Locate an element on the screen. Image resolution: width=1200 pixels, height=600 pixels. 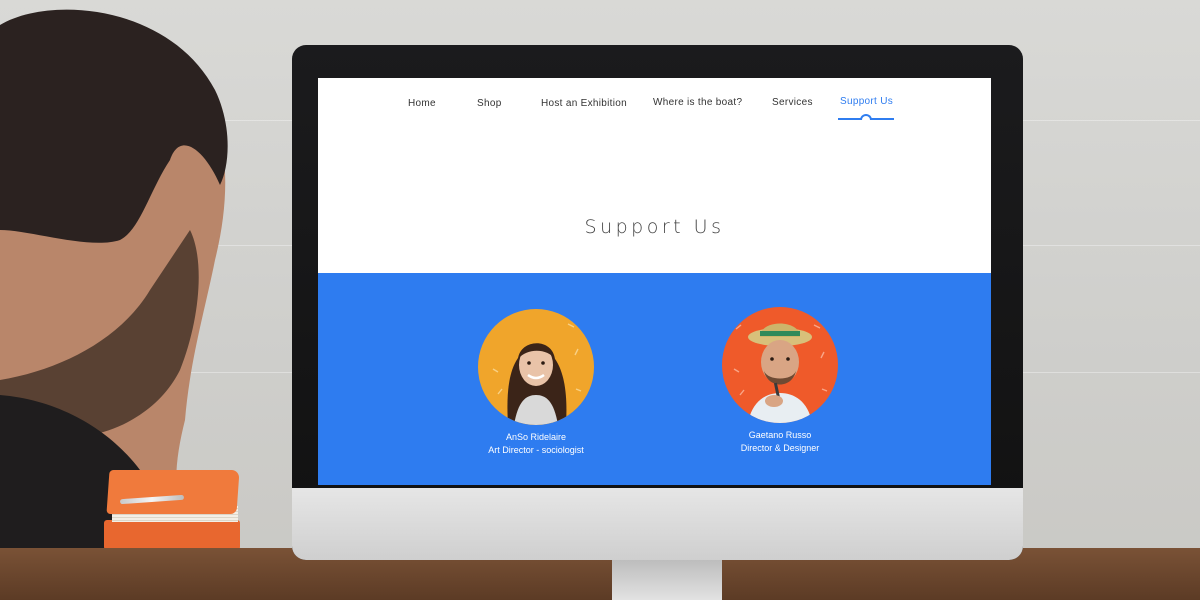
monitor-chin is located at coordinates (657, 524).